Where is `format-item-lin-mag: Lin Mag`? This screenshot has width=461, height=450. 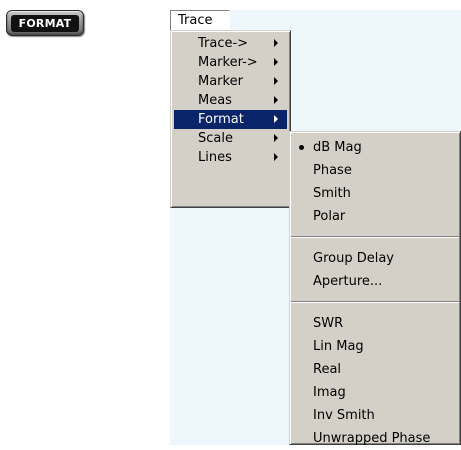 format-item-lin-mag: Lin Mag is located at coordinates (375, 346).